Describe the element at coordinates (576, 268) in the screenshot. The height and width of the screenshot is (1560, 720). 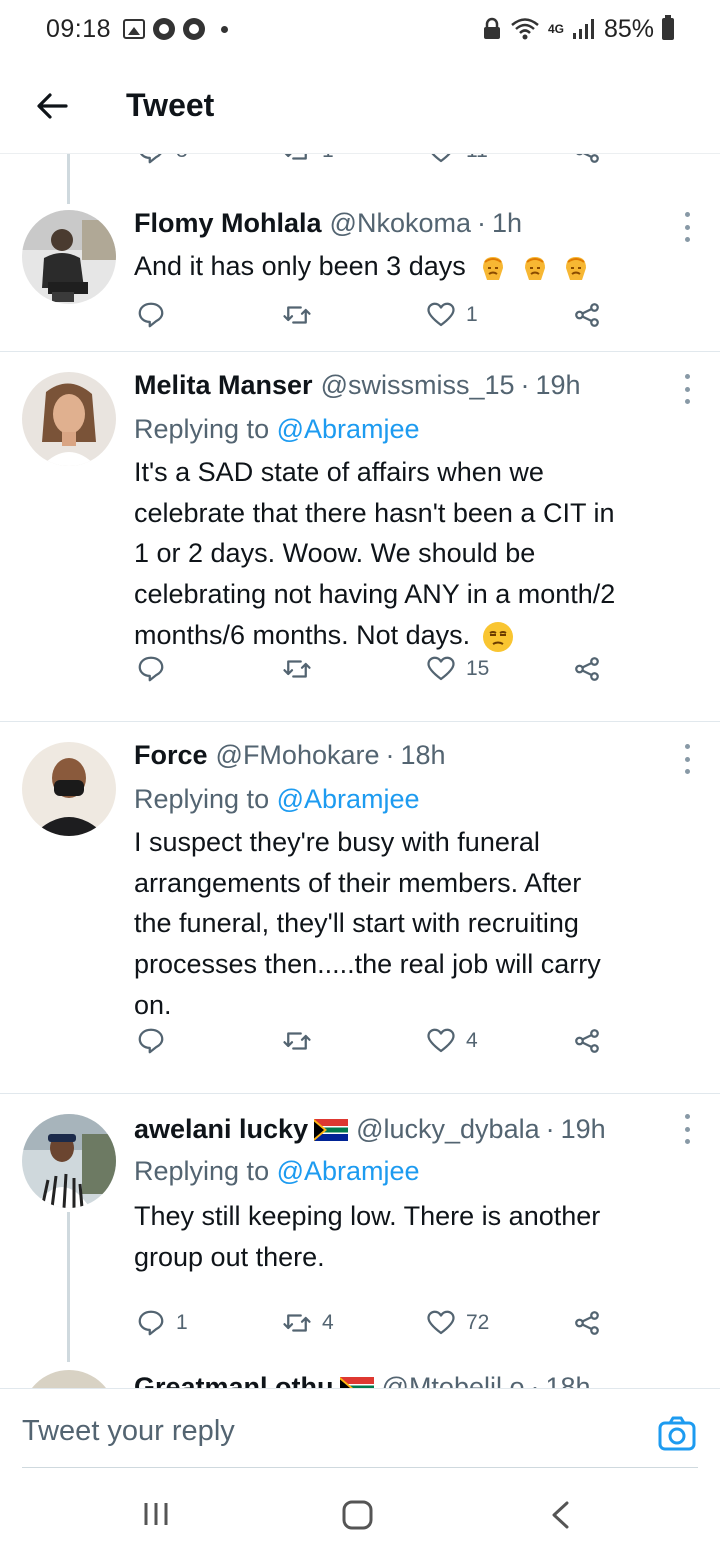
I see `dizzy-face-icon` at that location.